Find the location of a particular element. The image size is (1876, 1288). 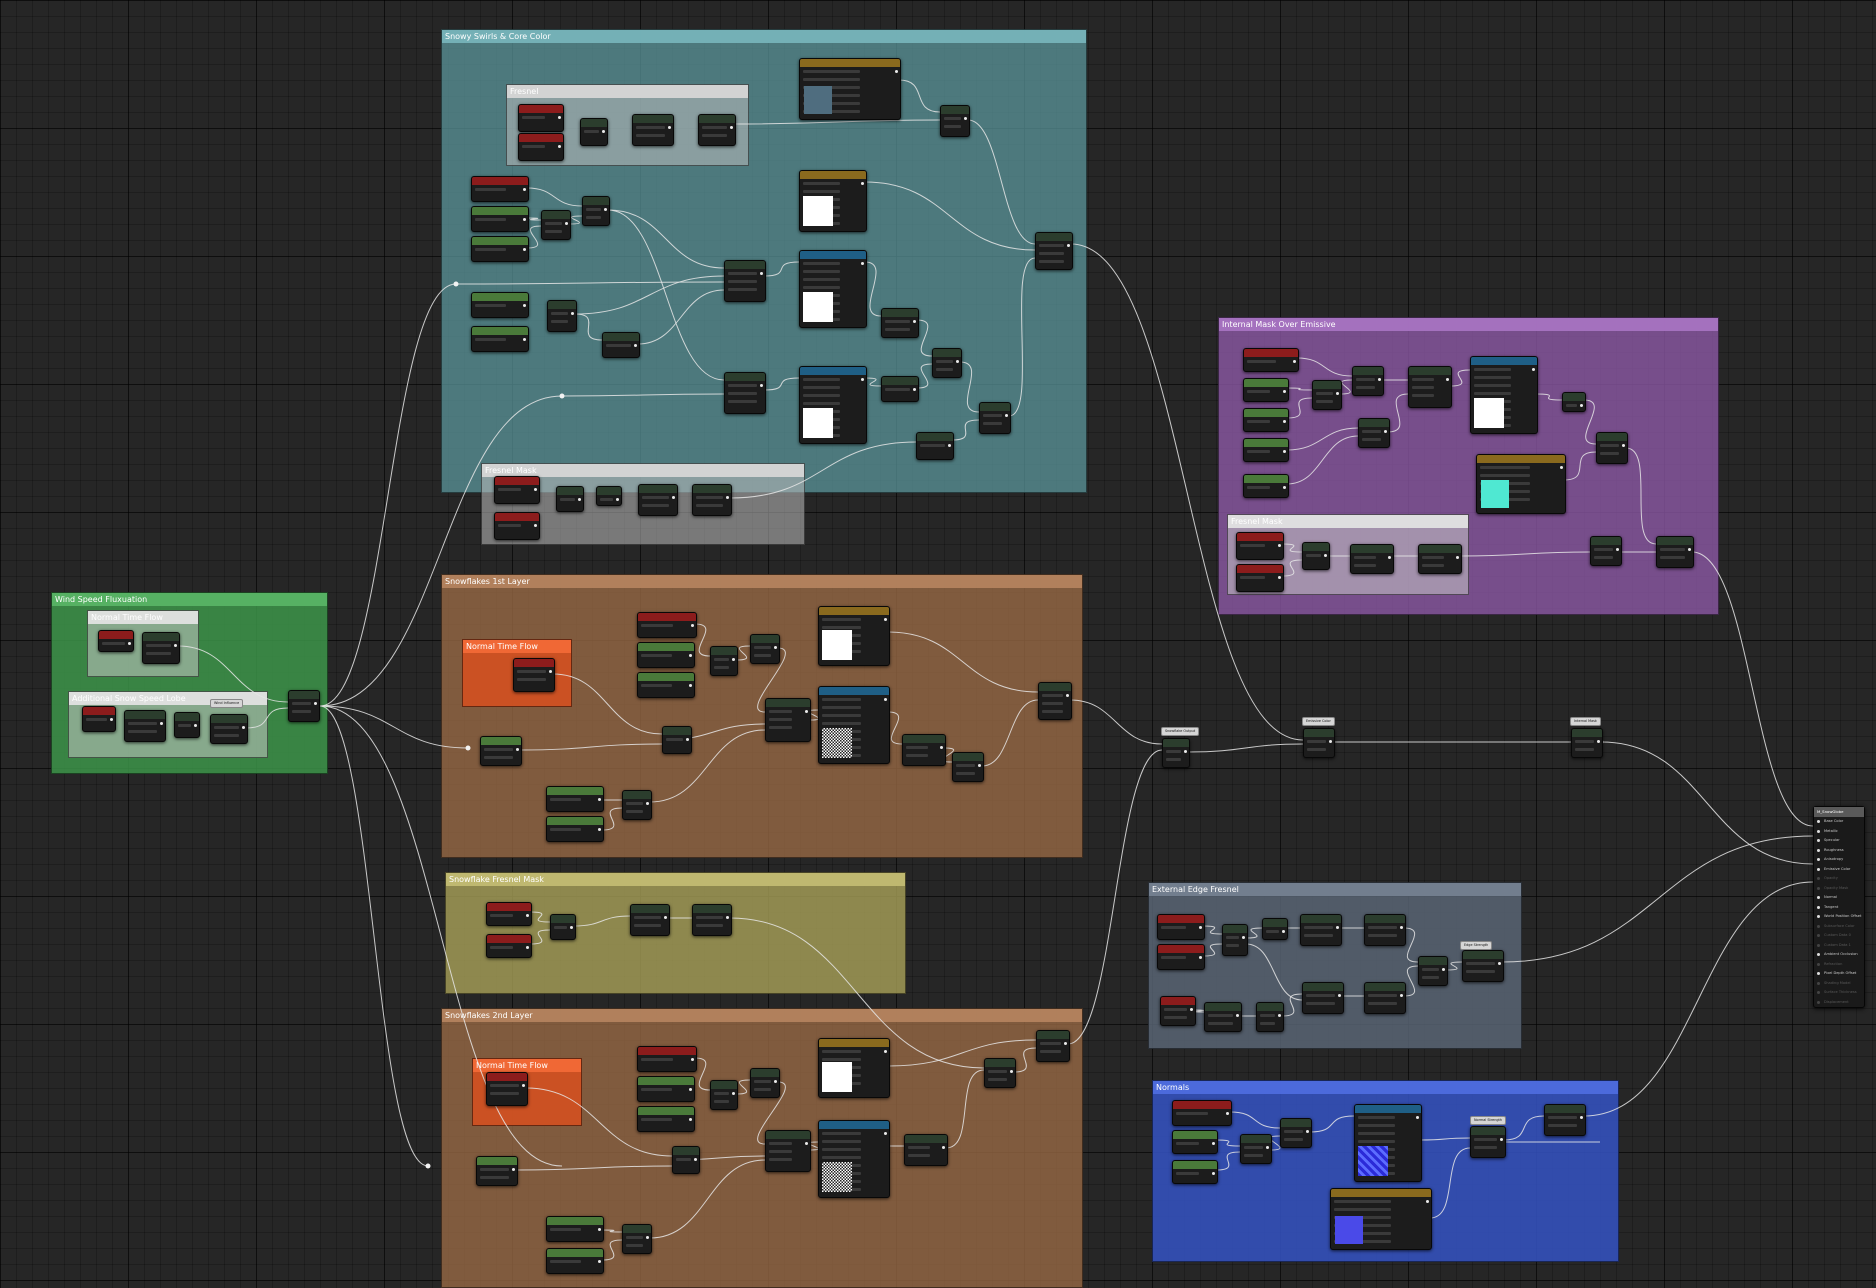

texture-sample-node is located at coordinates (854, 1068).